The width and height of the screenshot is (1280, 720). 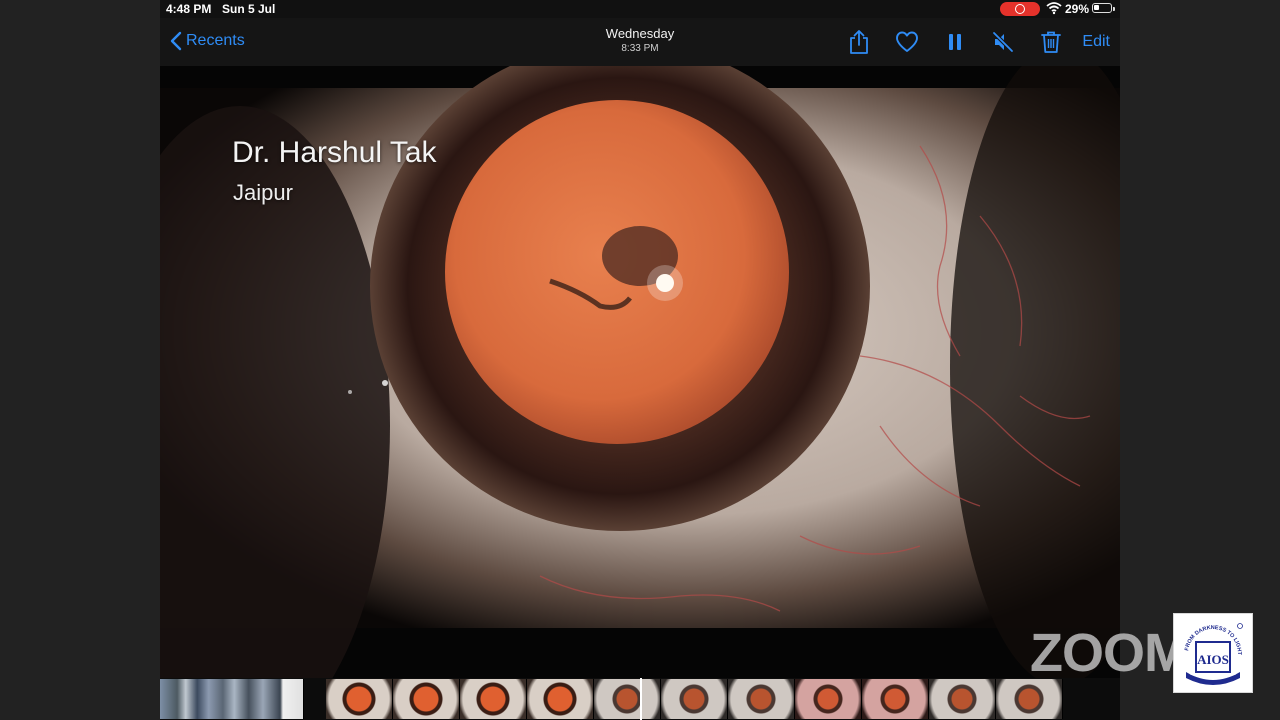 I want to click on chevron-left-icon, so click(x=176, y=41).